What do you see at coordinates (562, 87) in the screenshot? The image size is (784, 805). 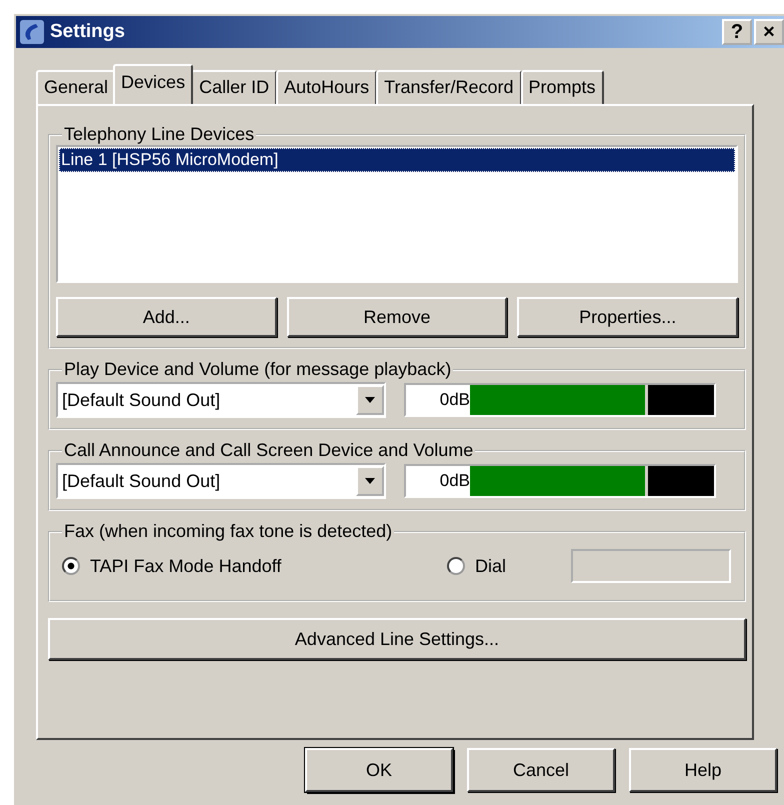 I see `tab: Prompts` at bounding box center [562, 87].